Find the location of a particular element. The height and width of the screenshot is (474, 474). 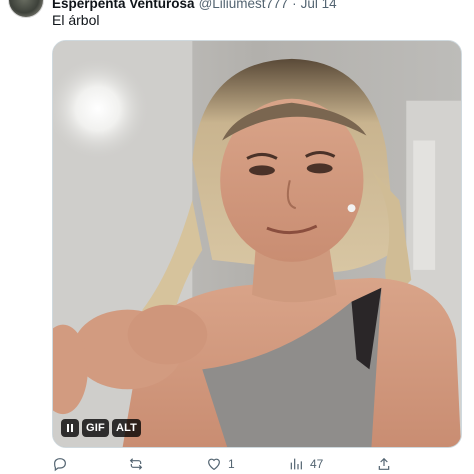

share-button is located at coordinates (384, 464).